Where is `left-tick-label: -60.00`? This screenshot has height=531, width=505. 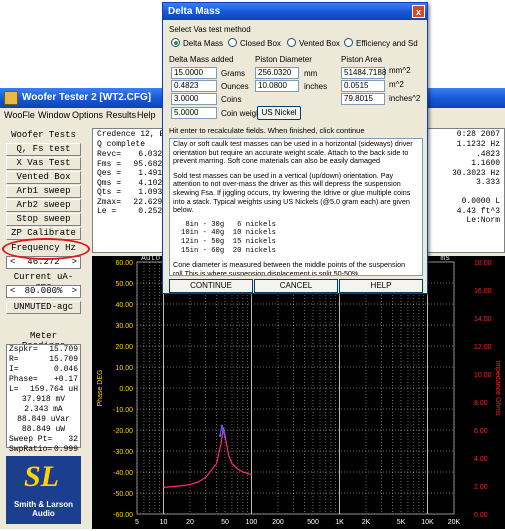 left-tick-label: -60.00 is located at coordinates (123, 515).